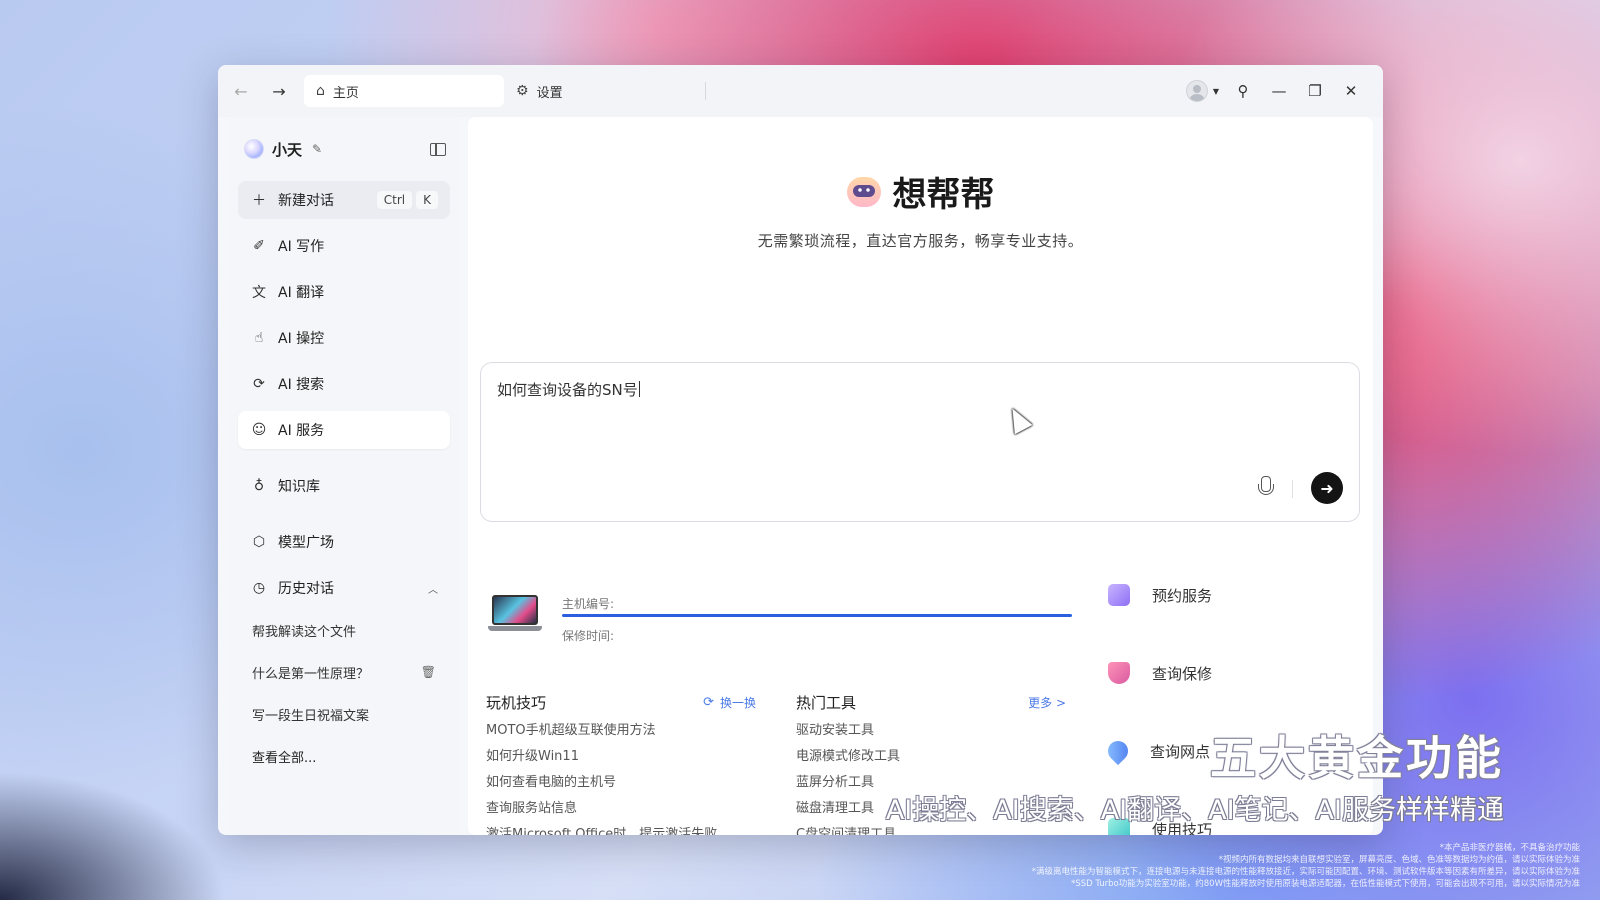  Describe the element at coordinates (344, 338) in the screenshot. I see `sidebar-item-ai-control: ☝ AI 操控` at that location.